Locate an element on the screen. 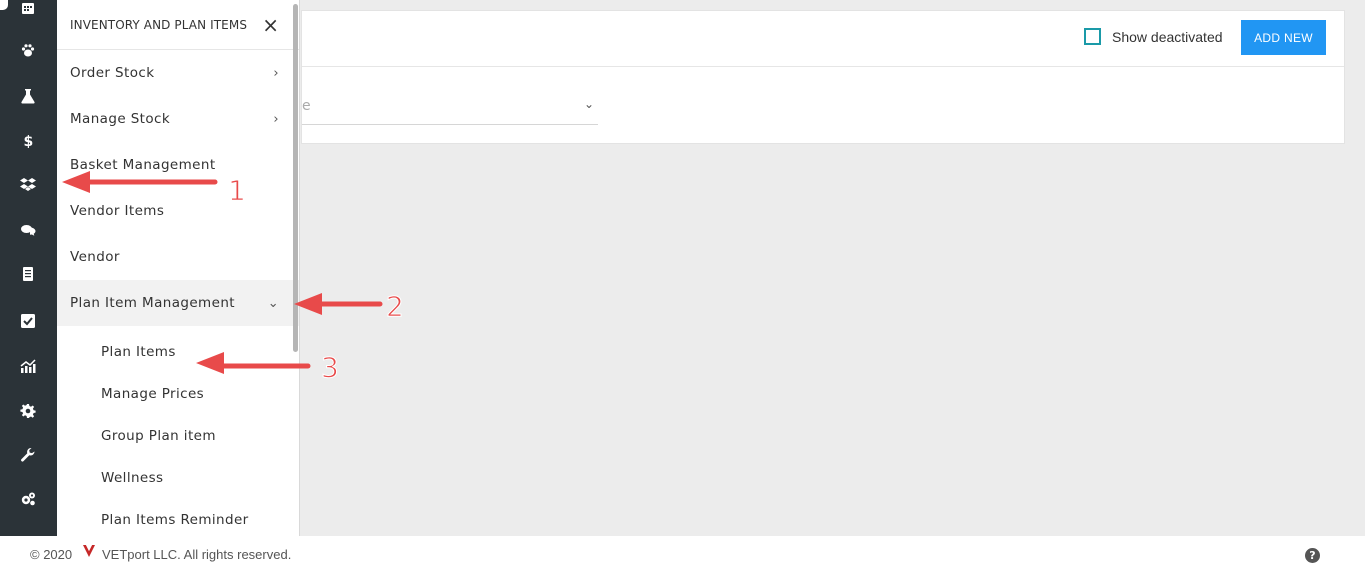 The width and height of the screenshot is (1365, 573). sub-item-plan-items-reminder: Plan Items Reminder is located at coordinates (178, 517).